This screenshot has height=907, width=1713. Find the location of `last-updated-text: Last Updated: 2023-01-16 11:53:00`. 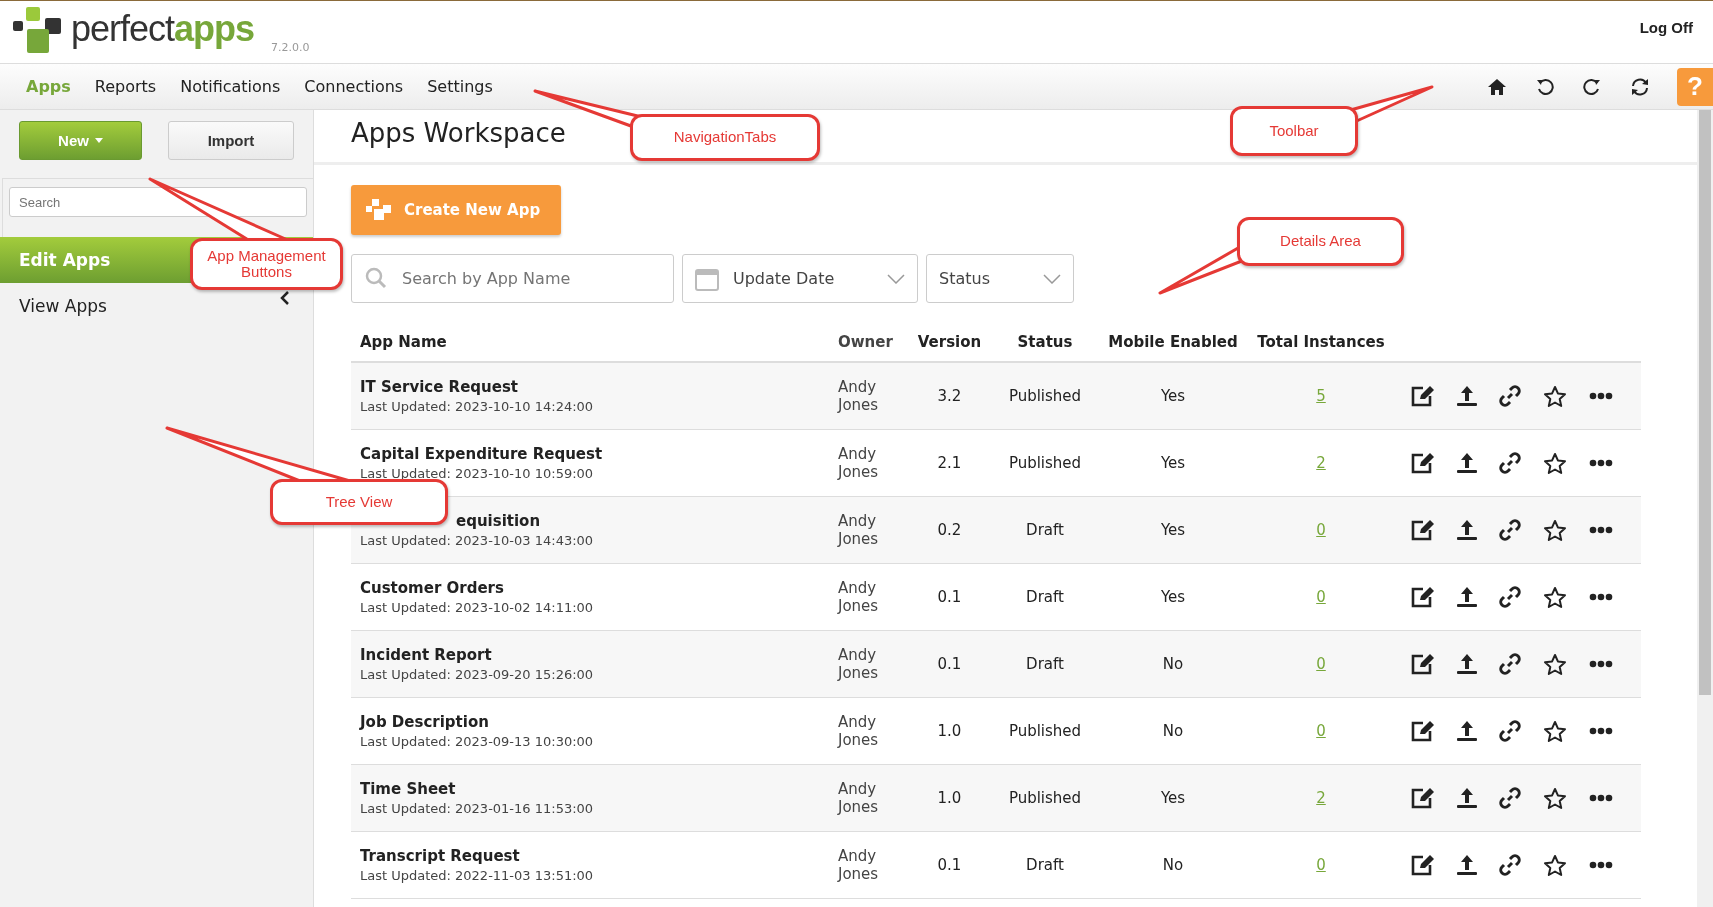

last-updated-text: Last Updated: 2023-01-16 11:53:00 is located at coordinates (477, 808).